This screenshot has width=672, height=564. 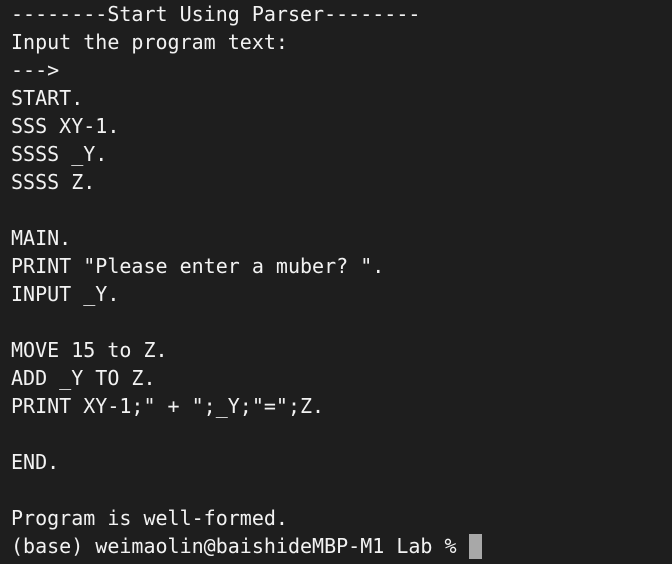 What do you see at coordinates (198, 266) in the screenshot?
I see `output-line: PRINT "Please enter a muber? ".` at bounding box center [198, 266].